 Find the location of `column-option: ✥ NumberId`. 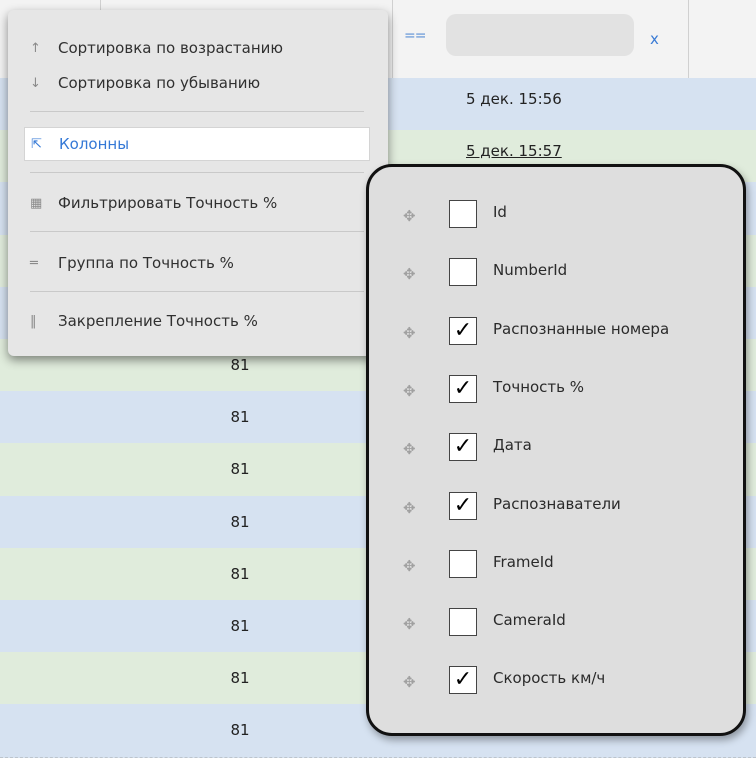

column-option: ✥ NumberId is located at coordinates (554, 275).